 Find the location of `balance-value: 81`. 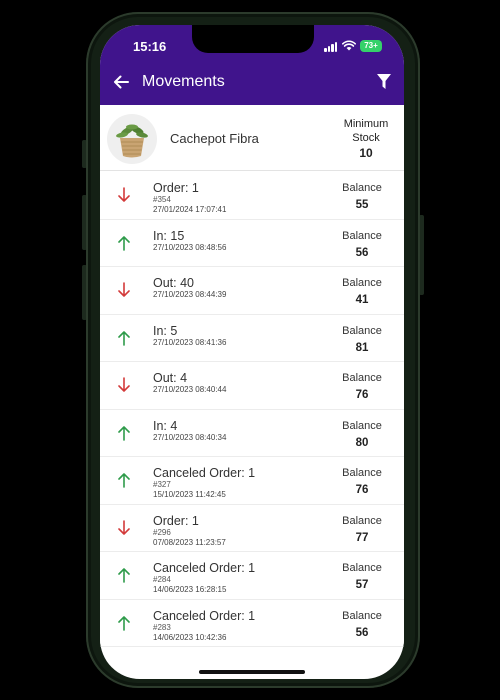

balance-value: 81 is located at coordinates (362, 347).